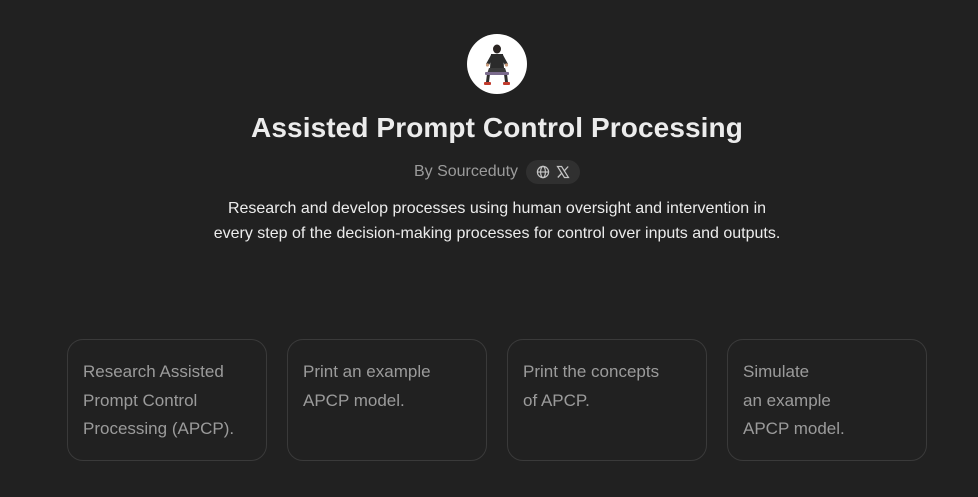  Describe the element at coordinates (607, 400) in the screenshot. I see `starter-card: Print the concepts of APCP.` at that location.